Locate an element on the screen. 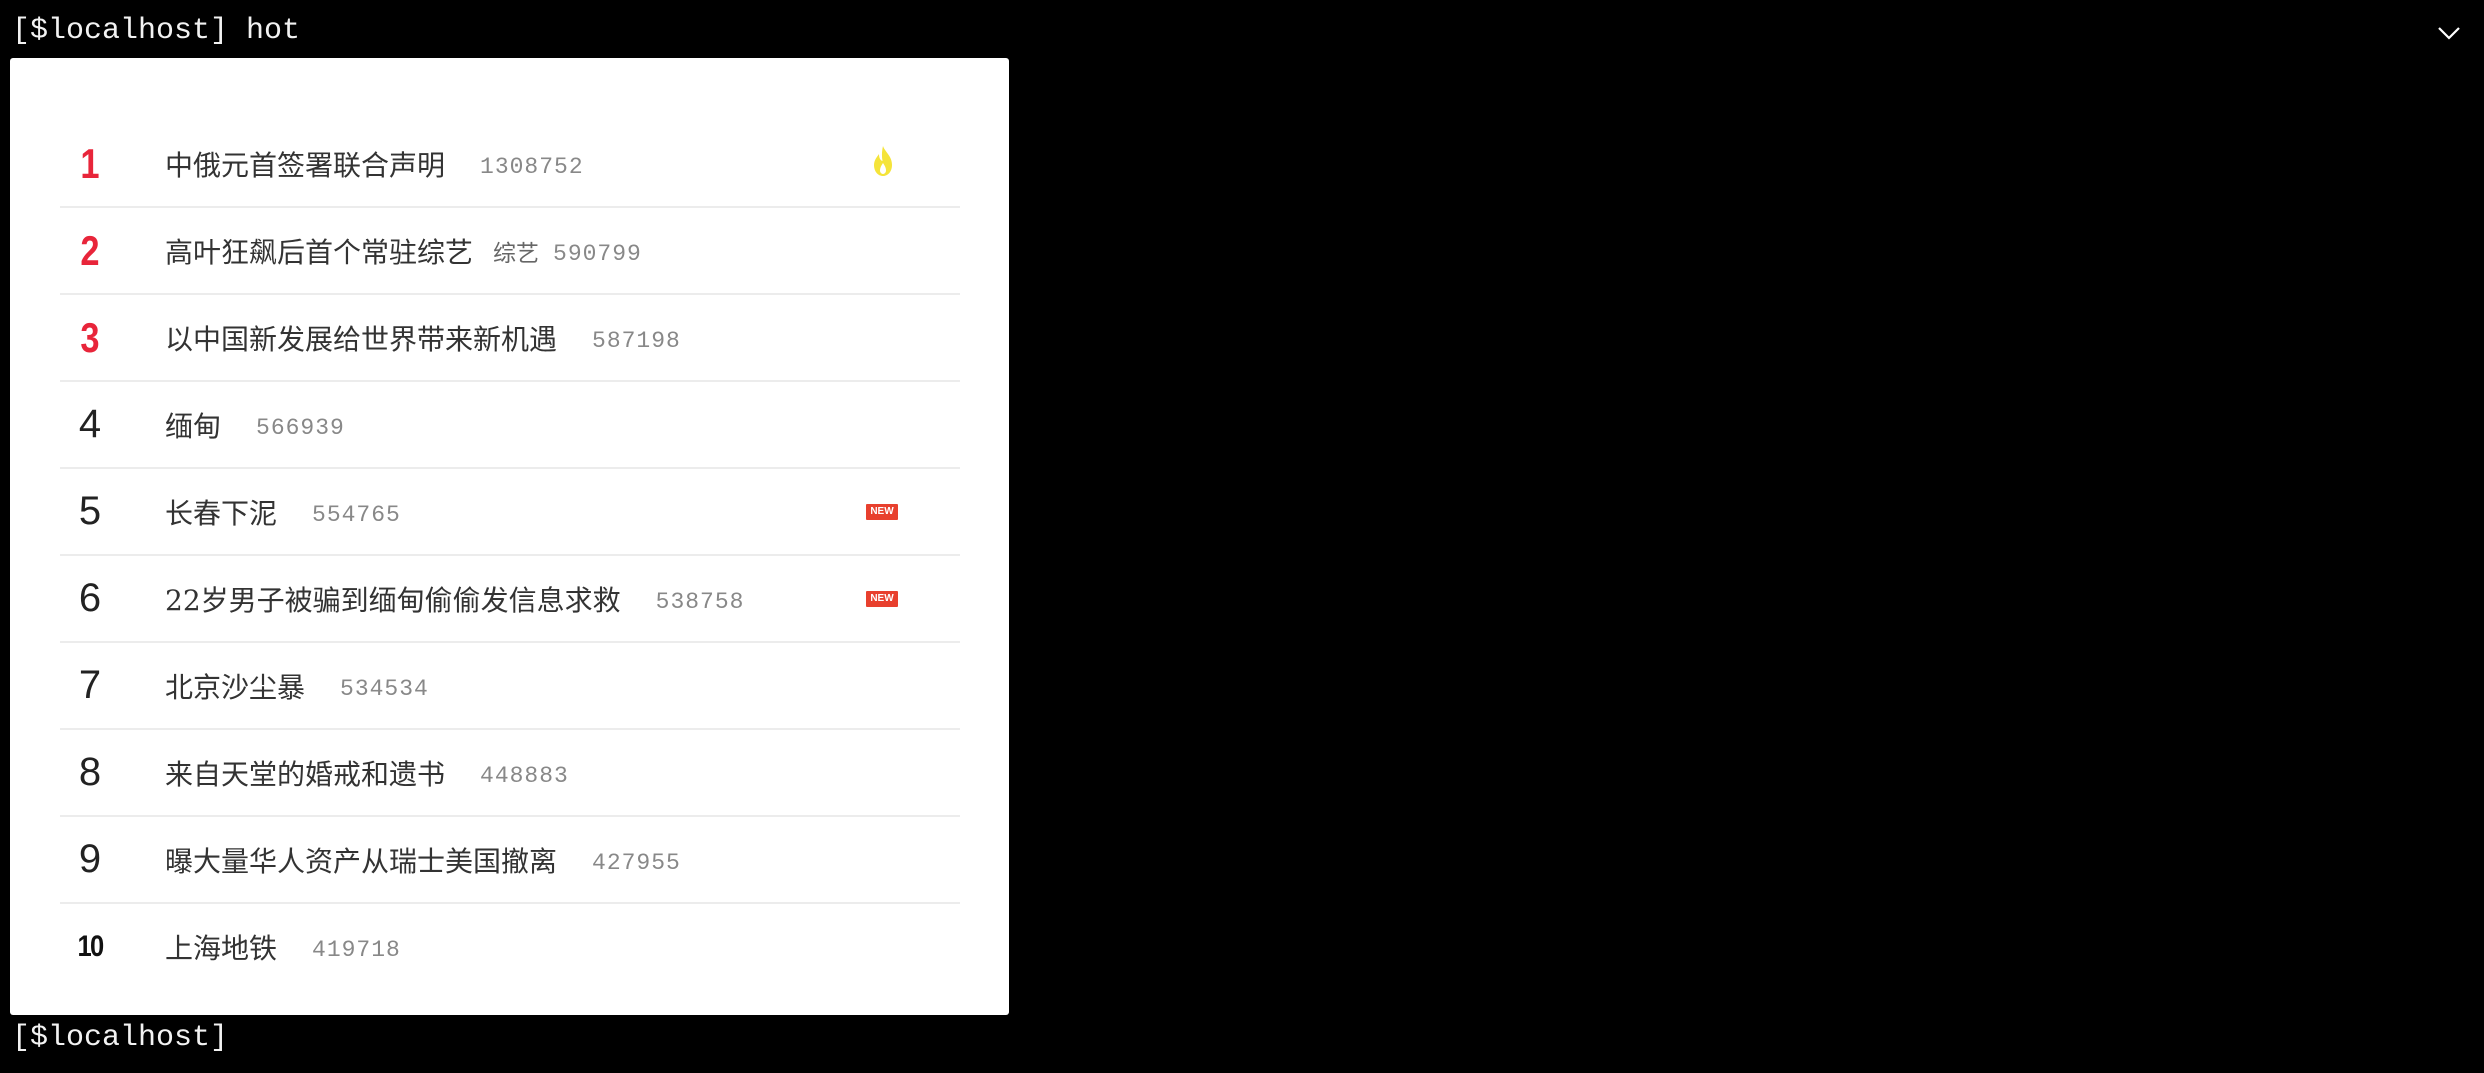 Image resolution: width=2484 pixels, height=1073 pixels. hot-item-title: 高叶狂飙后首个常驻综艺 is located at coordinates (319, 251).